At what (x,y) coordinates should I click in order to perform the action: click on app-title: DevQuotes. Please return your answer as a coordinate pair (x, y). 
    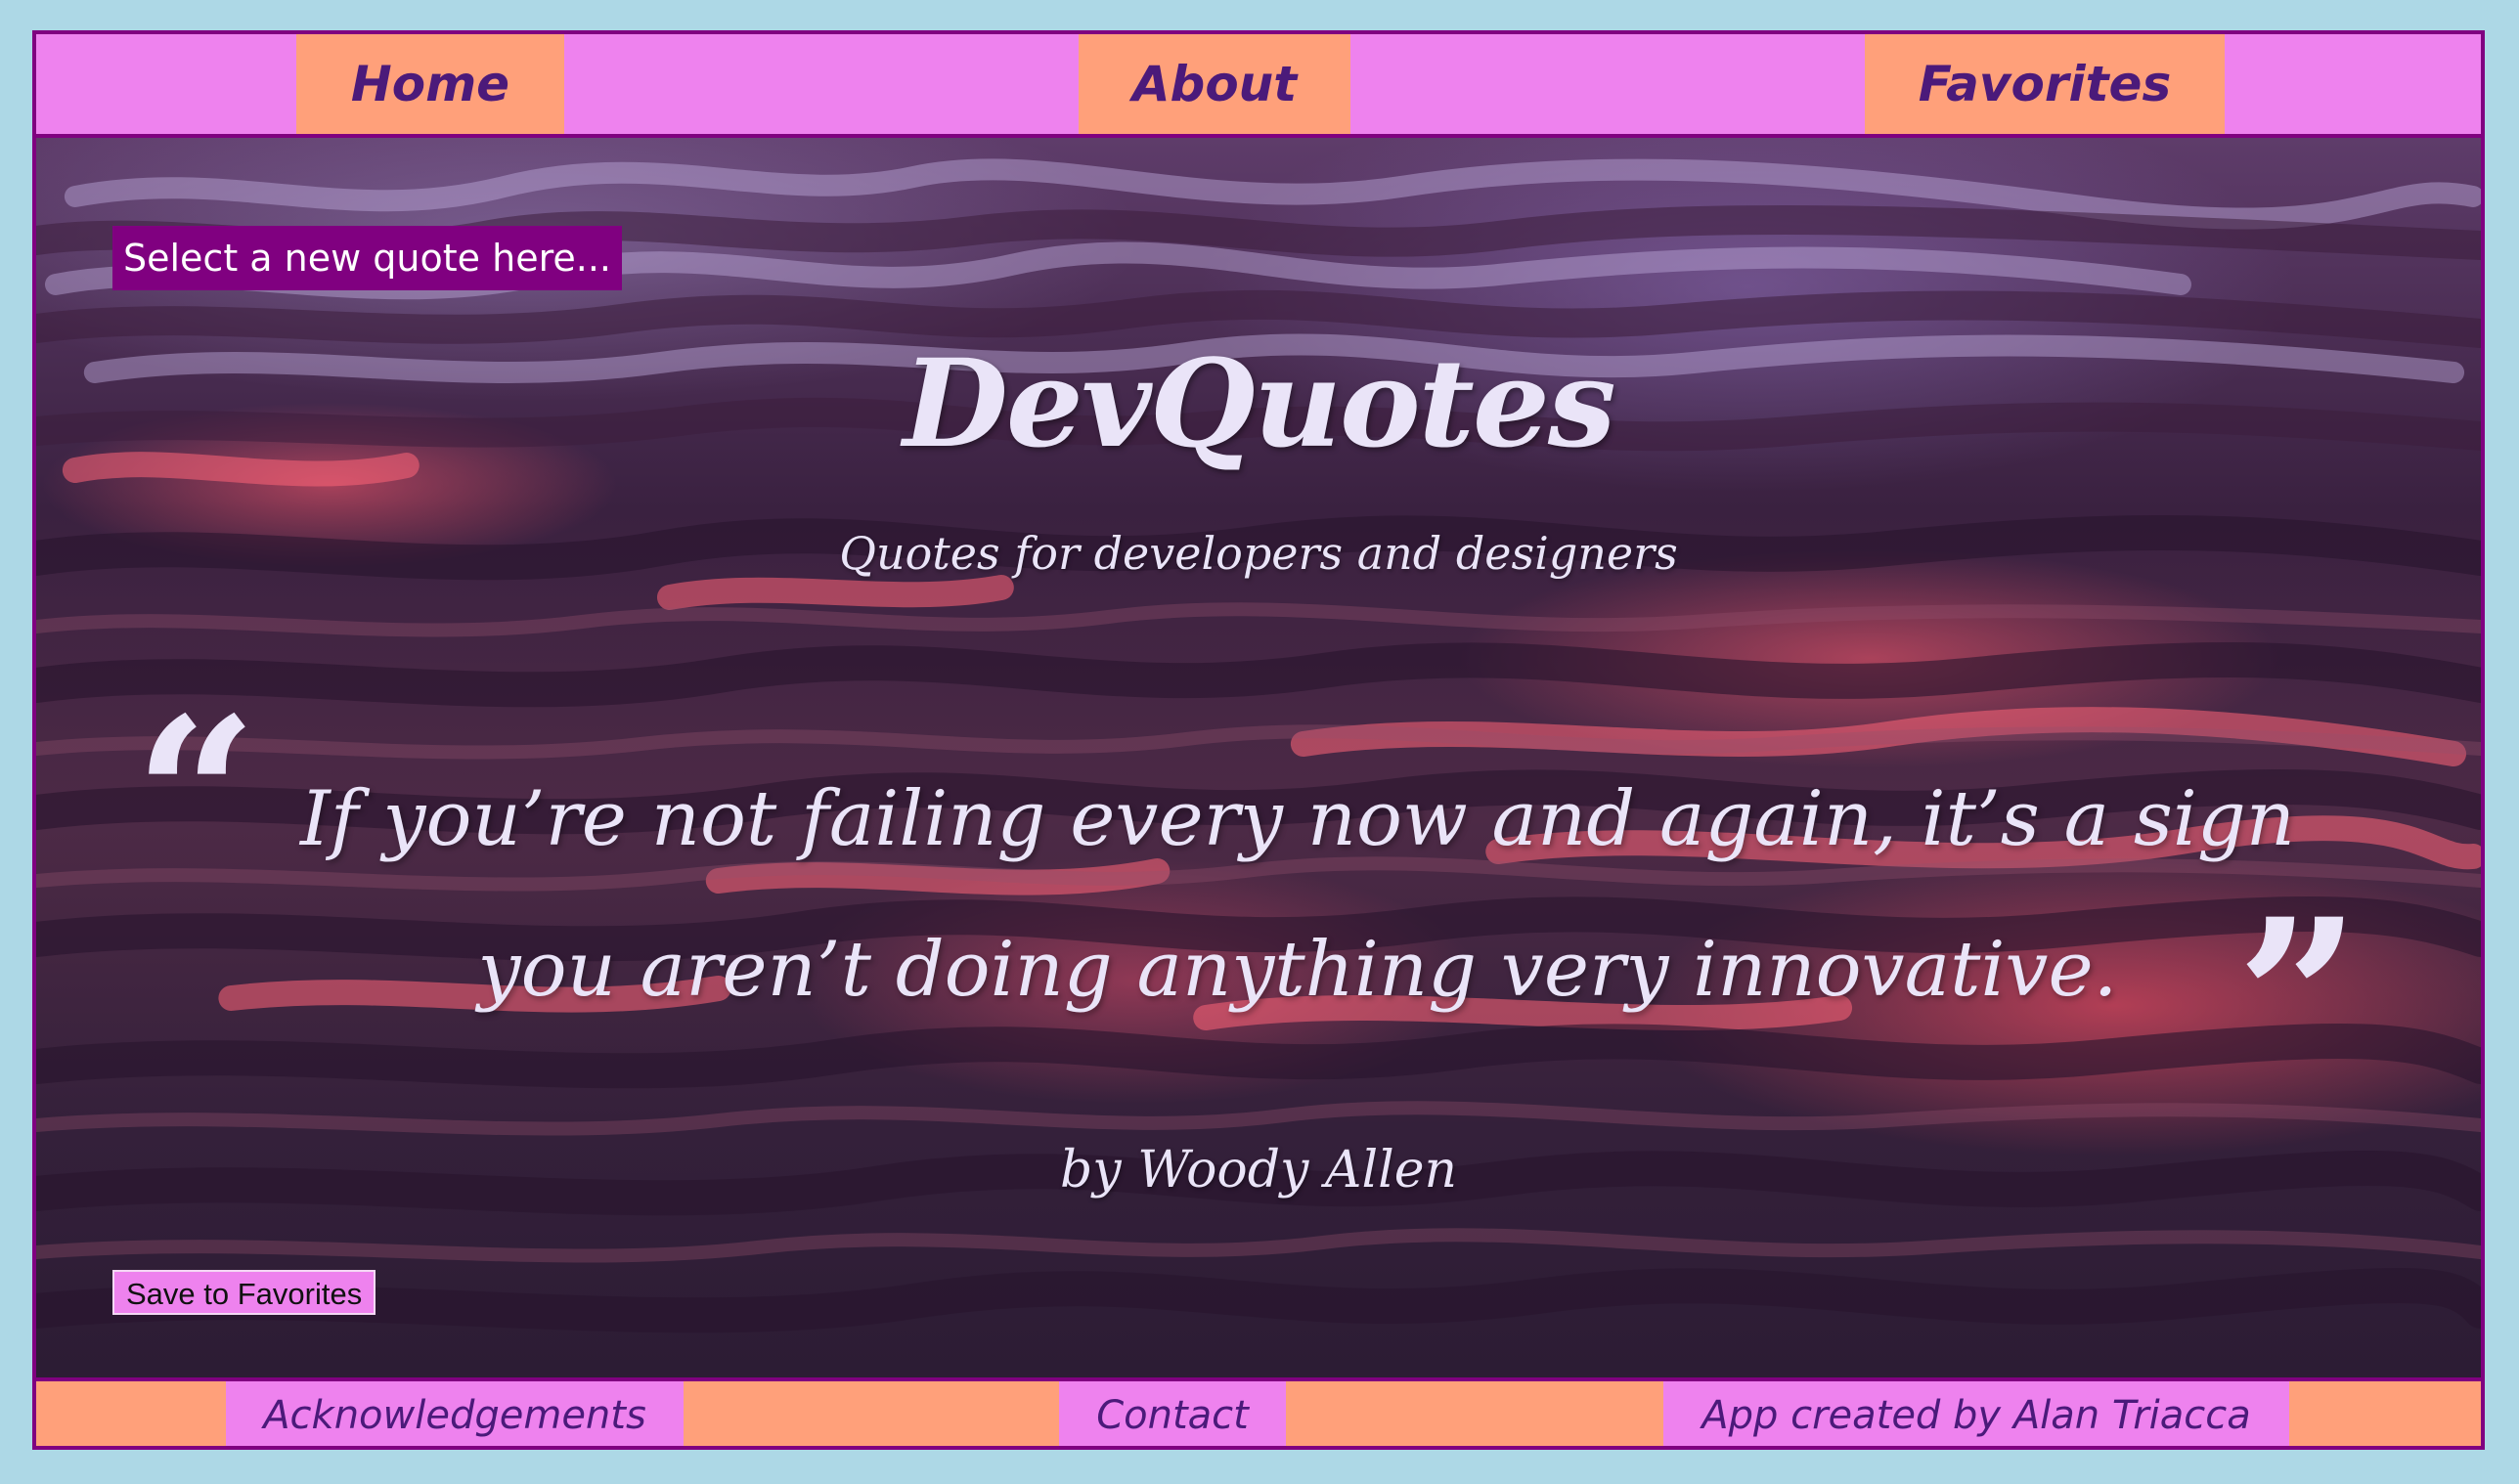
    Looking at the image, I should click on (1259, 404).